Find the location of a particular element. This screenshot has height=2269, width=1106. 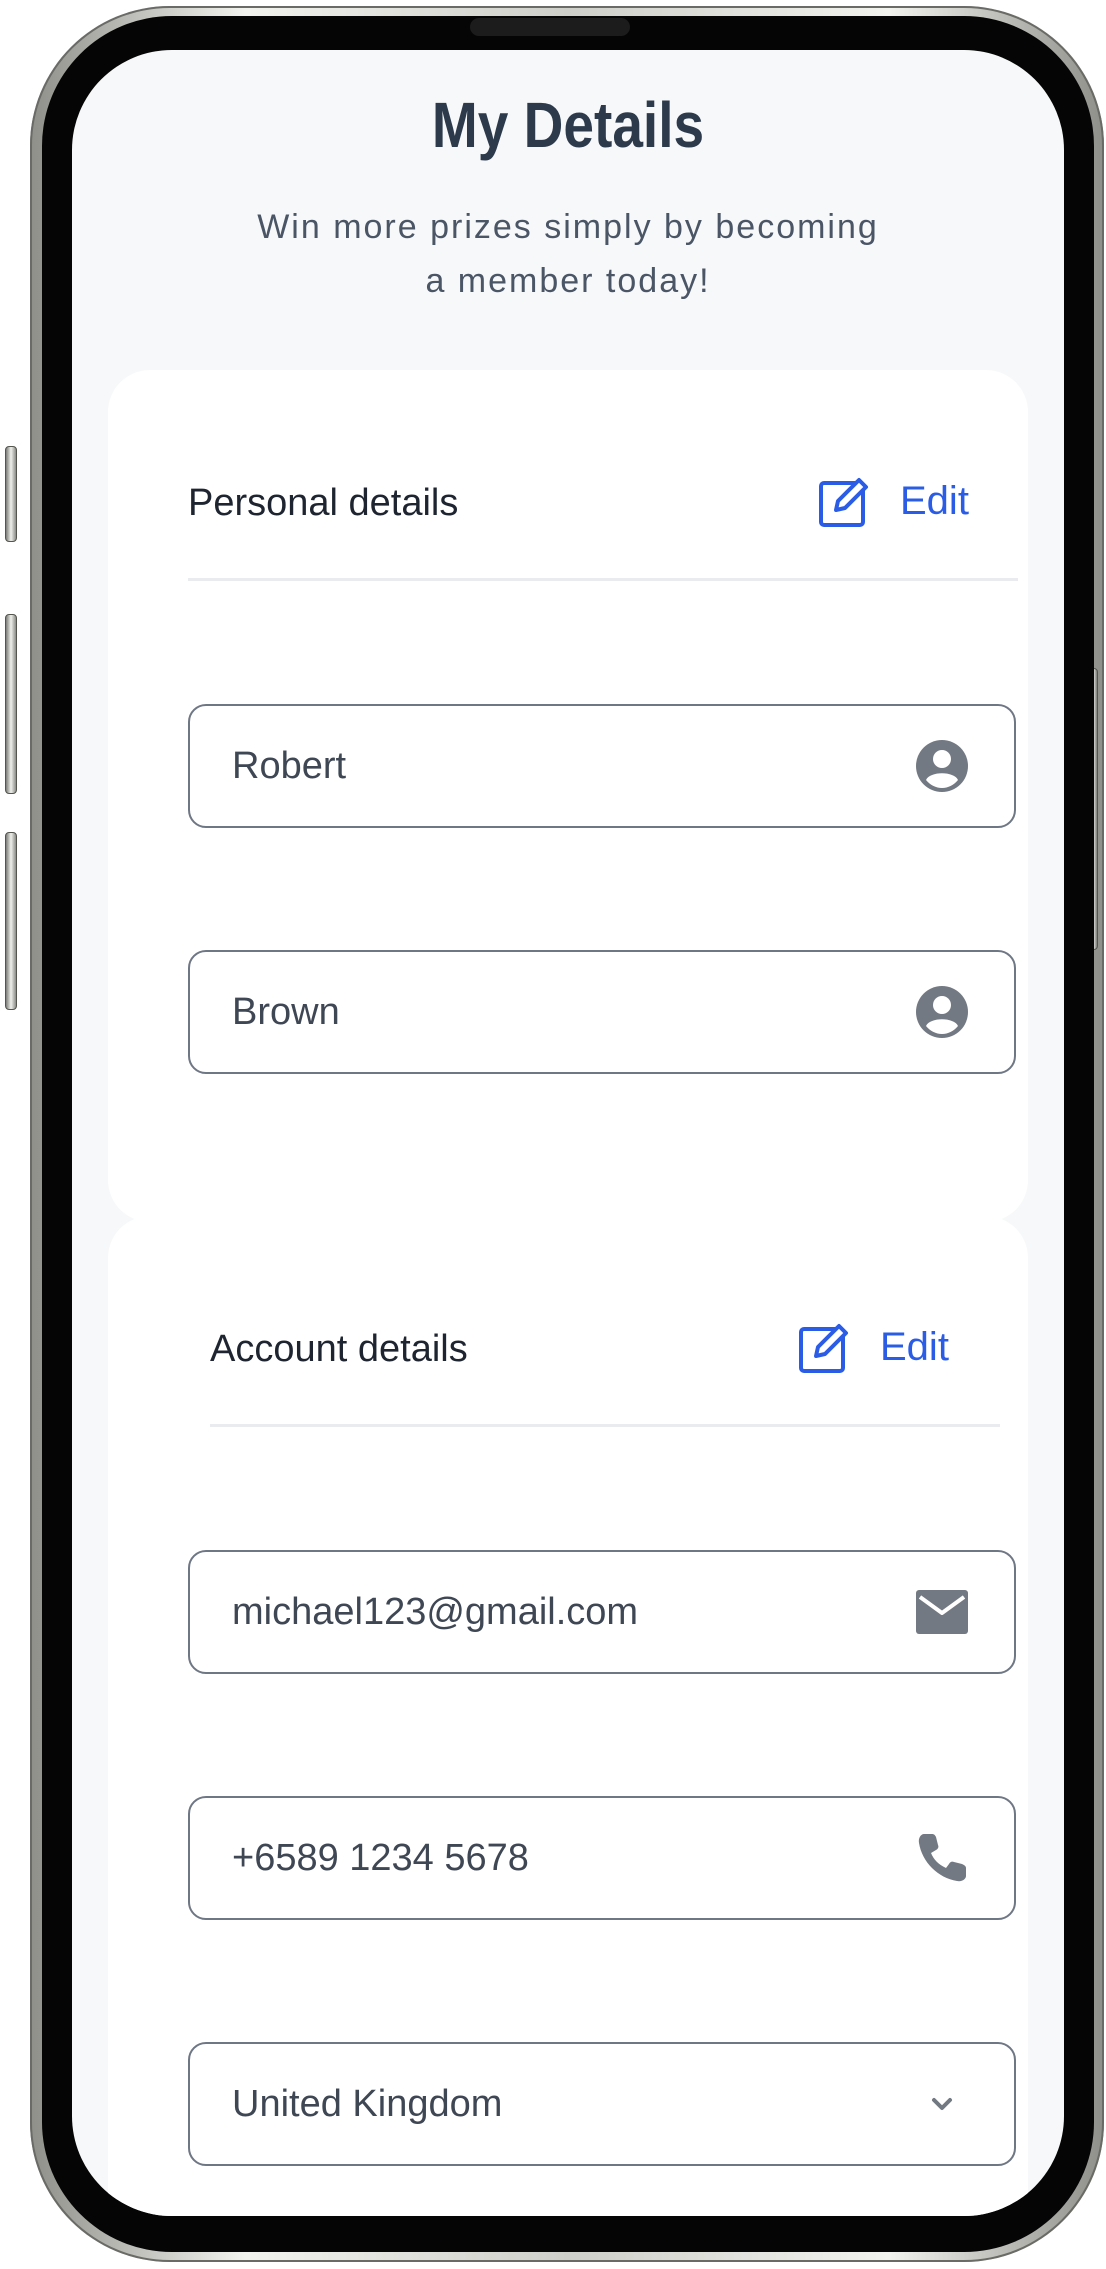

account-divider is located at coordinates (605, 1425).